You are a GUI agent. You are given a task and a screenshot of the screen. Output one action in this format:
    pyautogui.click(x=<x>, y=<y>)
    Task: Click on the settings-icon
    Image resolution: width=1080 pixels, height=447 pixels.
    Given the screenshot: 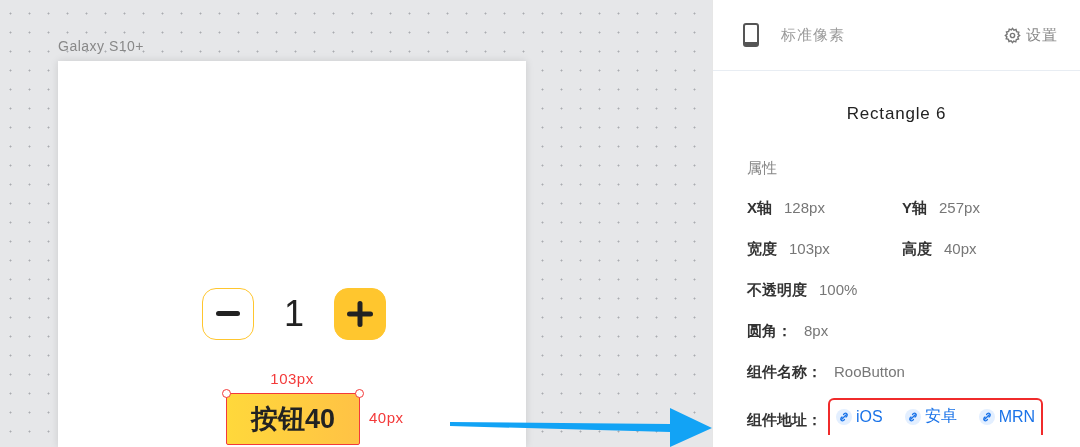 What is the action you would take?
    pyautogui.click(x=1012, y=35)
    